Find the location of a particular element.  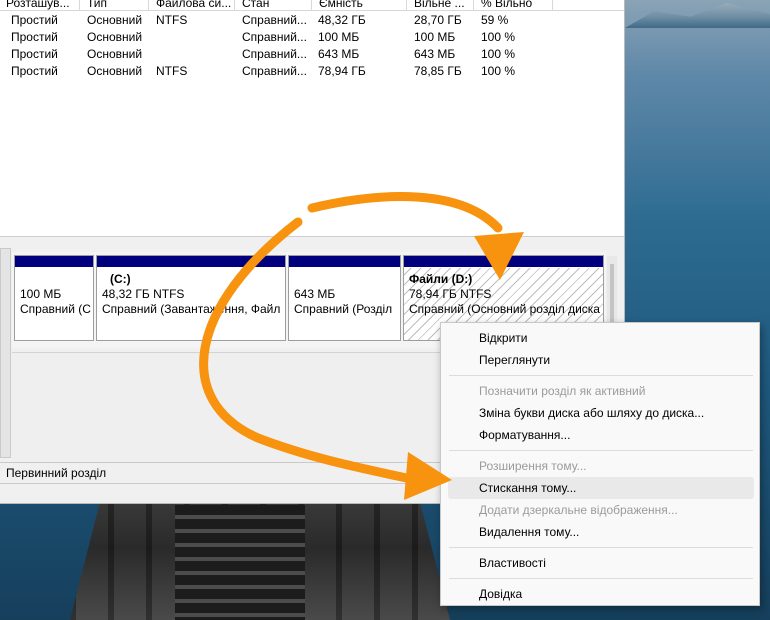

disk-label-column is located at coordinates (5, 353).